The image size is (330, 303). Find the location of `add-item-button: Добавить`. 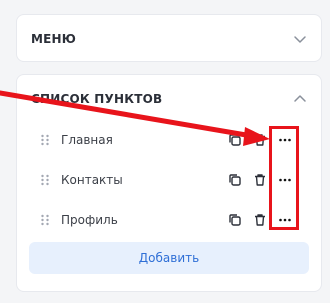

add-item-button: Добавить is located at coordinates (169, 258).